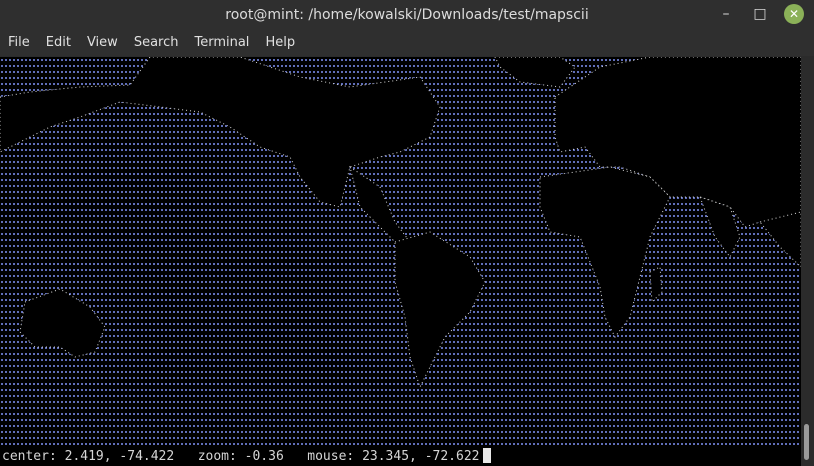 The height and width of the screenshot is (466, 814). What do you see at coordinates (58, 42) in the screenshot?
I see `menu-edit: Edit` at bounding box center [58, 42].